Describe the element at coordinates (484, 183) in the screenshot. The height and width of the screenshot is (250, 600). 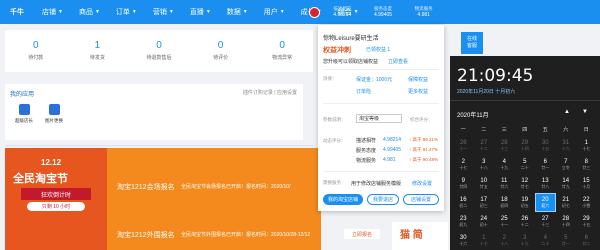
I see `calendar-day: 10 廿五` at that location.